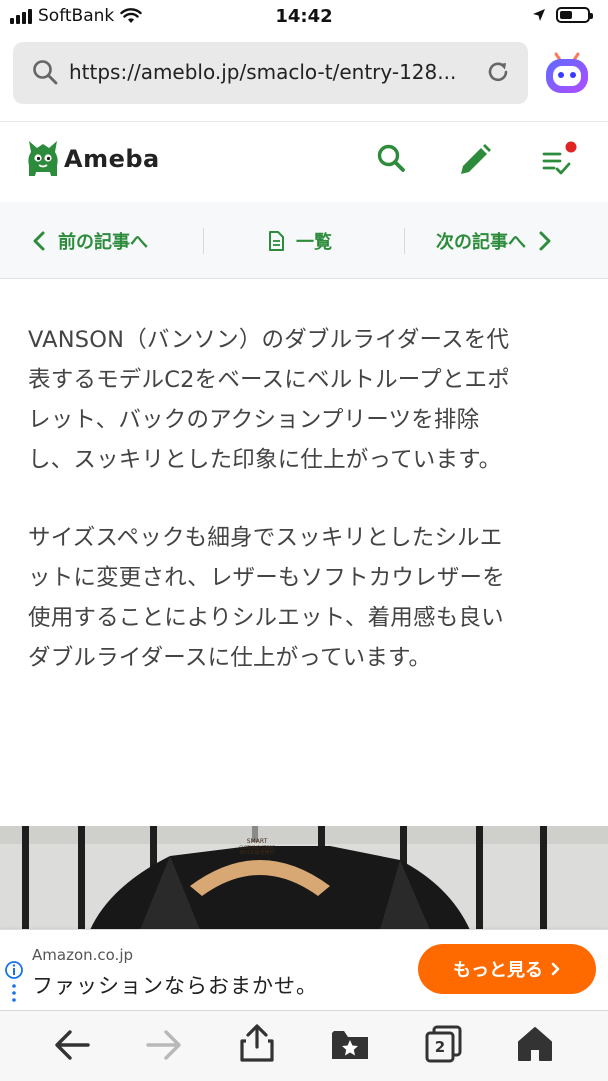  What do you see at coordinates (475, 160) in the screenshot?
I see `pencil-icon` at bounding box center [475, 160].